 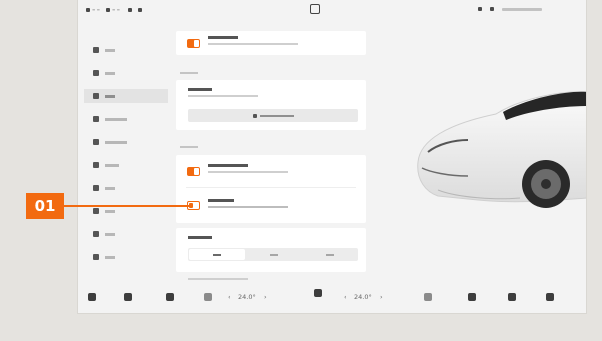 I want to click on sidebar-item-safety, so click(x=126, y=142).